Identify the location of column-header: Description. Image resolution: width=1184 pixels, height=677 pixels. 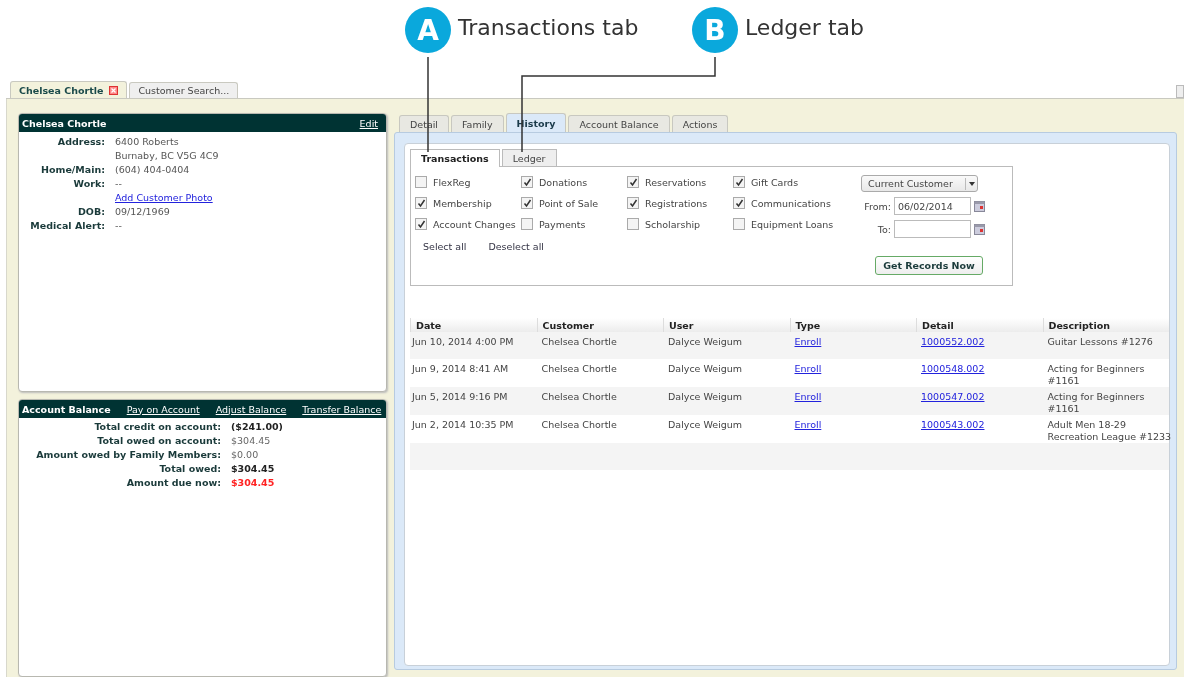
(1105, 325).